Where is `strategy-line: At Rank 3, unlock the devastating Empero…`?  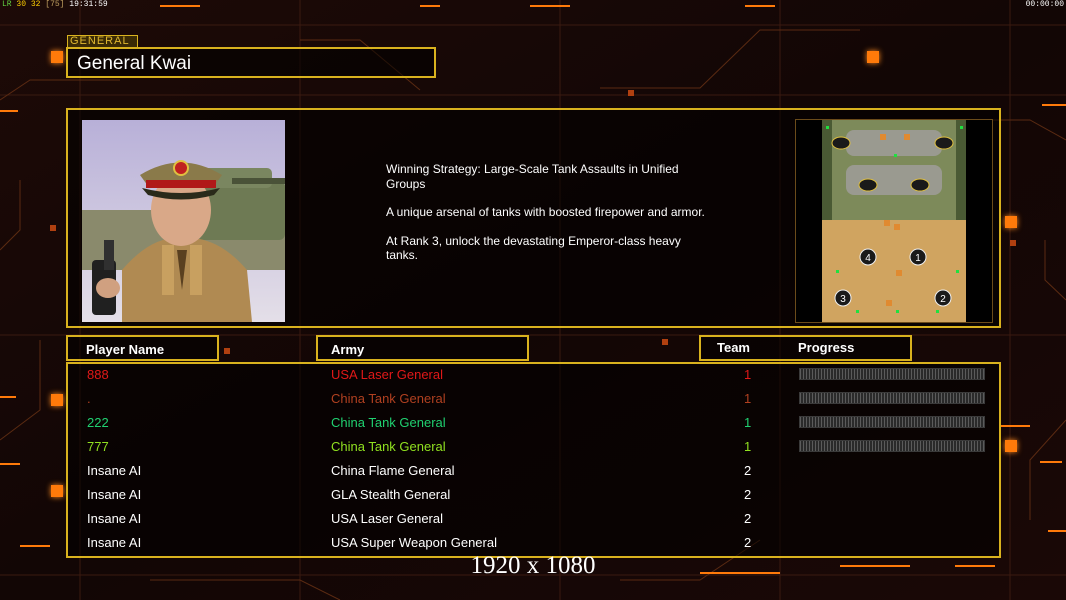
strategy-line: At Rank 3, unlock the devastating Empero… is located at coordinates (533, 248).